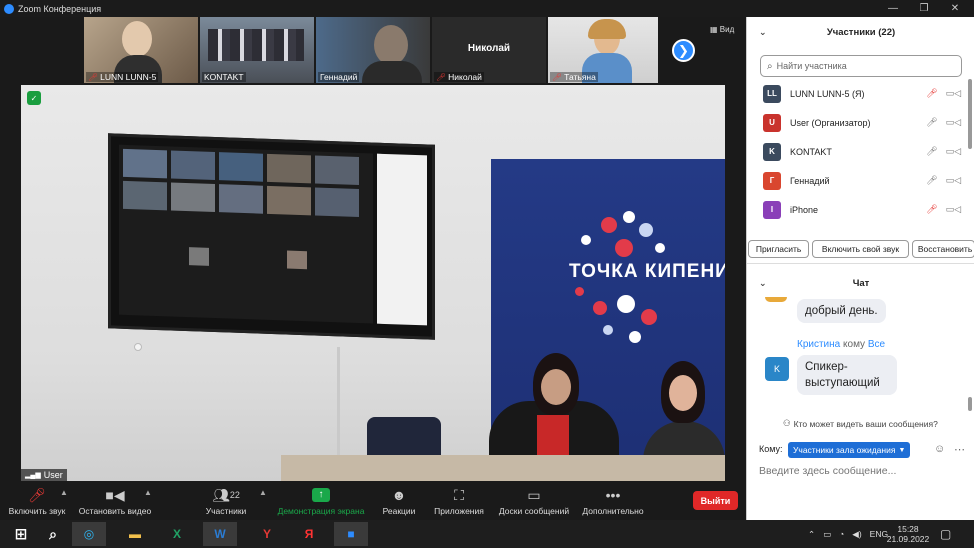  Describe the element at coordinates (53, 475) in the screenshot. I see `speaker-name: User` at that location.